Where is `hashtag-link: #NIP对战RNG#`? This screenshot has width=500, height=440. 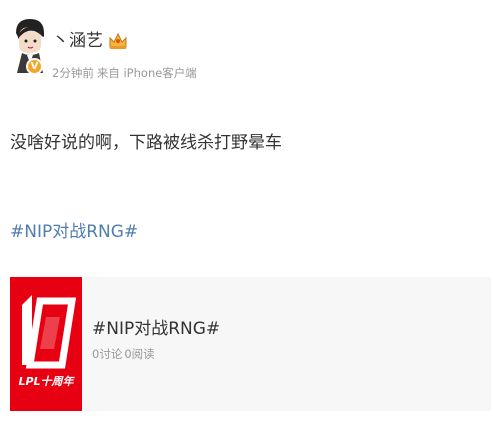
hashtag-link: #NIP对战RNG# is located at coordinates (74, 232).